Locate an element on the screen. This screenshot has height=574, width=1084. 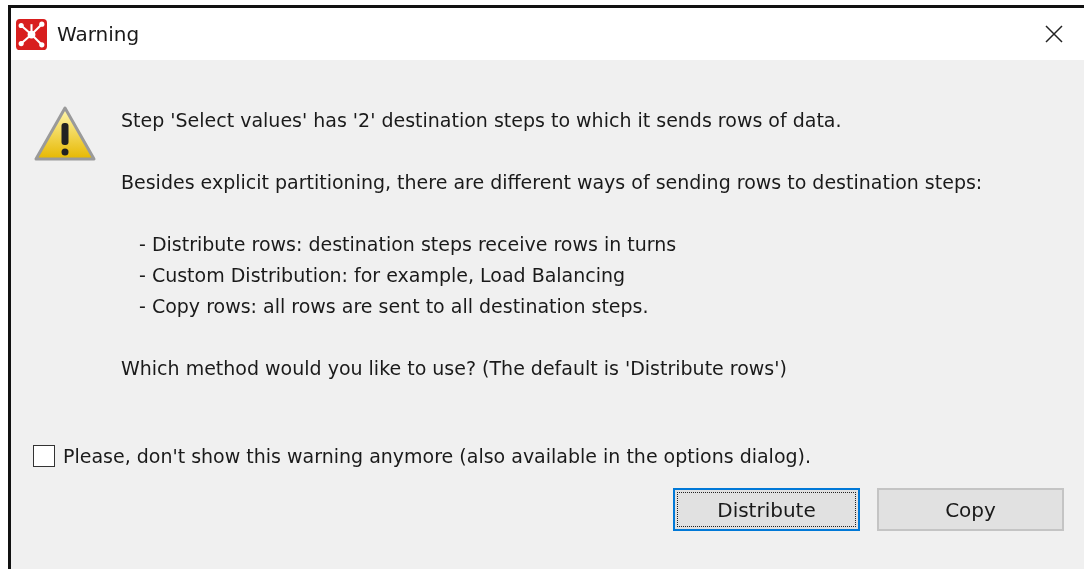
checkbox is located at coordinates (44, 456).